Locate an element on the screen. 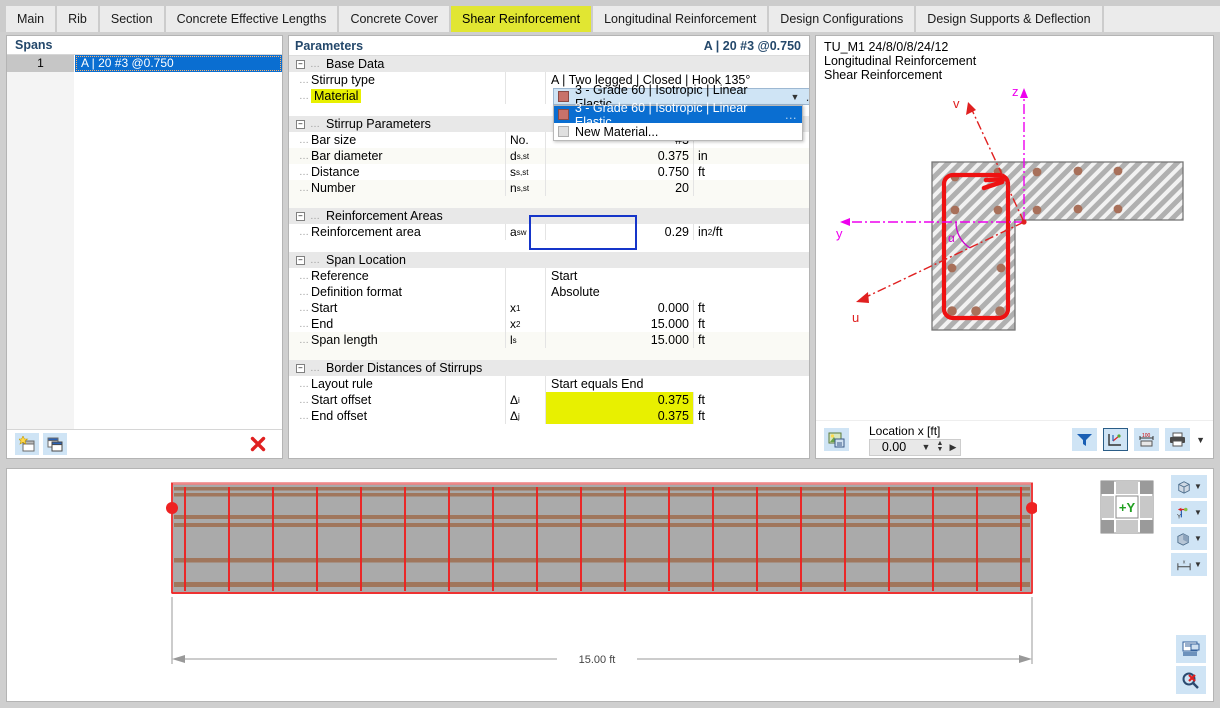 The height and width of the screenshot is (708, 1220). location-spinner: 0.00 ▼ ▲ ▼ ▶ is located at coordinates (915, 447).